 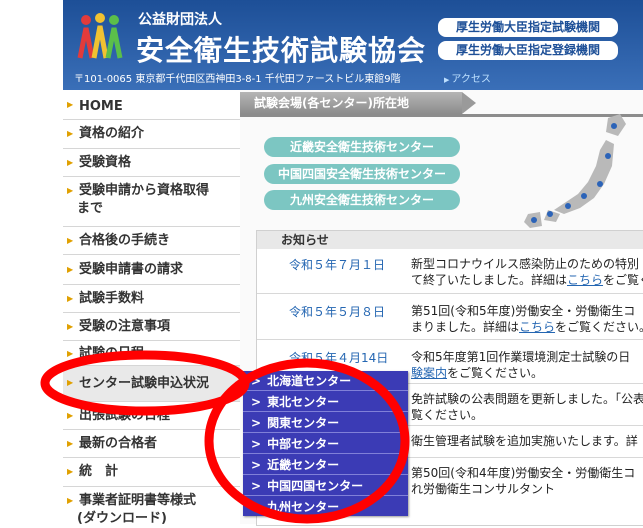 I want to click on news-date: 令和５年７月１日, so click(x=337, y=265).